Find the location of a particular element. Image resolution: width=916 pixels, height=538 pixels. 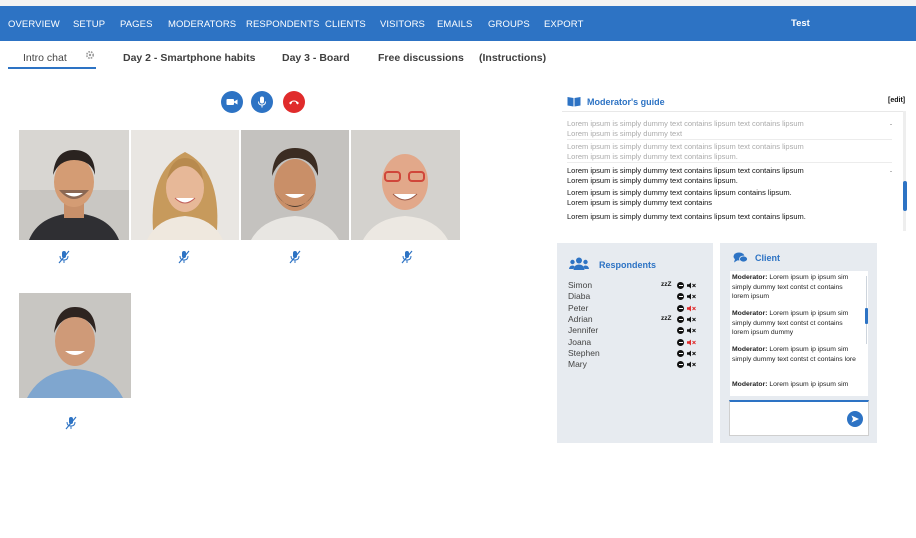

tab-intro-chat: Intro chat is located at coordinates (45, 58).